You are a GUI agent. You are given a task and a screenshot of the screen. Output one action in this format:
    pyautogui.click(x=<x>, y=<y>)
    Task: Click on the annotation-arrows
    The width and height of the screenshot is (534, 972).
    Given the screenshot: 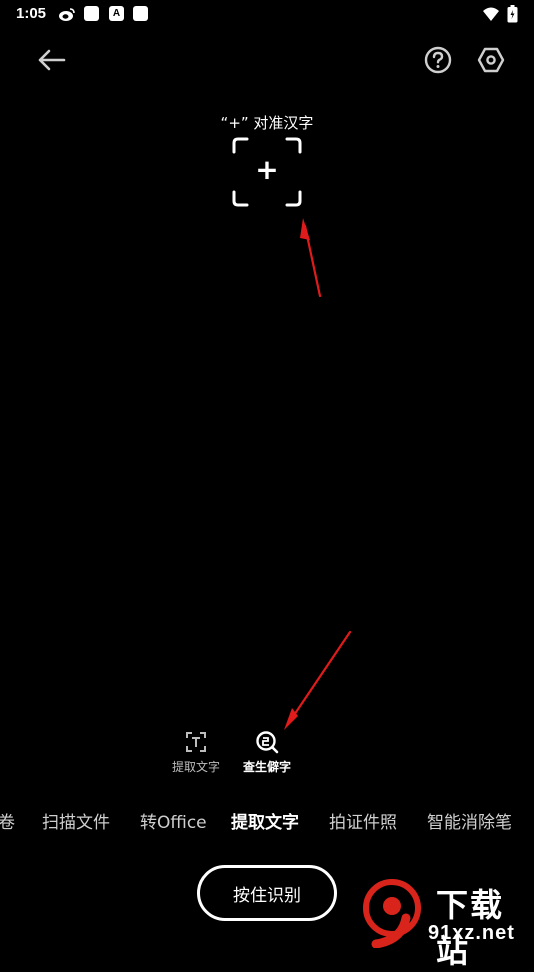 What is the action you would take?
    pyautogui.click(x=318, y=474)
    